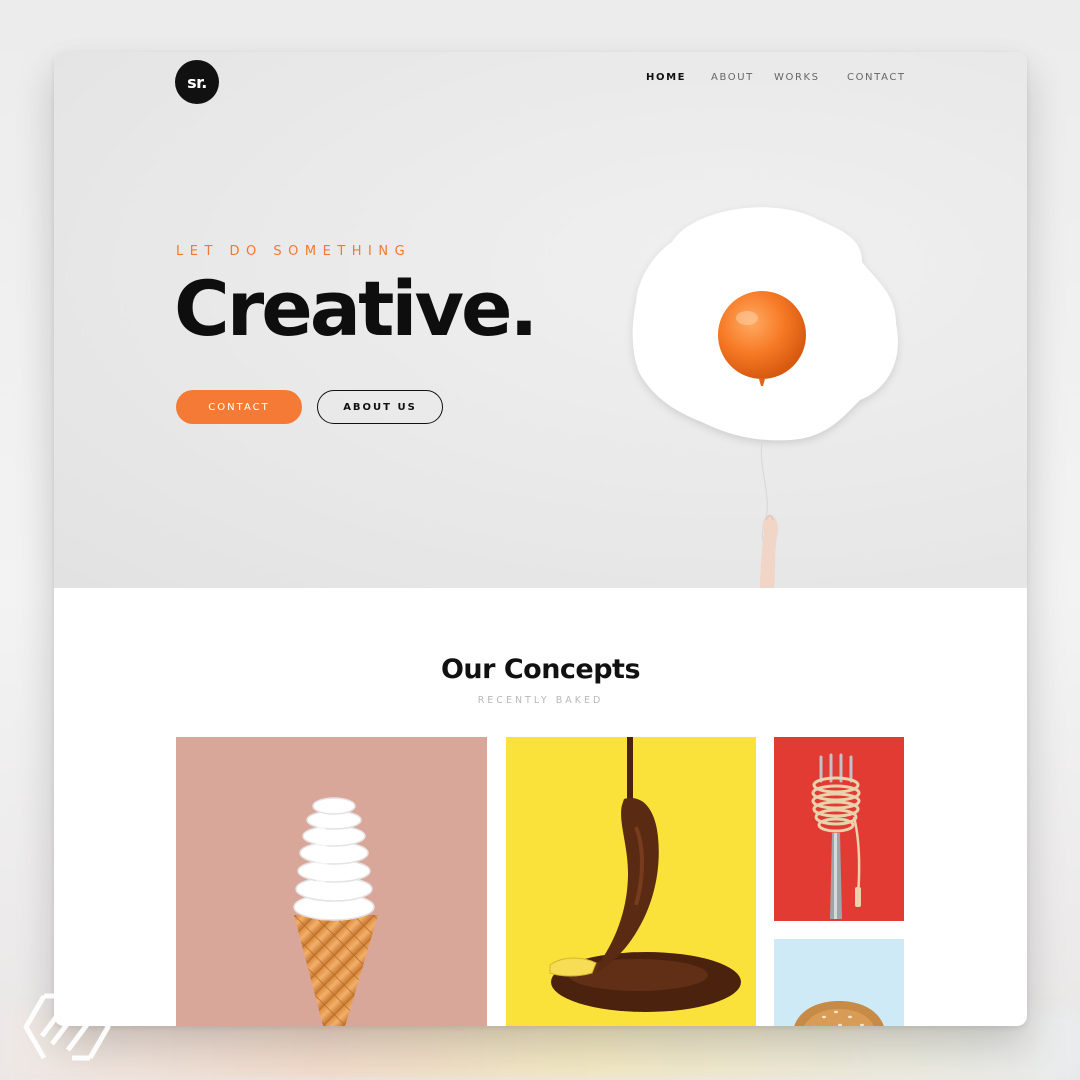 This screenshot has width=1080, height=1080. I want to click on brand-mark-logo, so click(67, 1027).